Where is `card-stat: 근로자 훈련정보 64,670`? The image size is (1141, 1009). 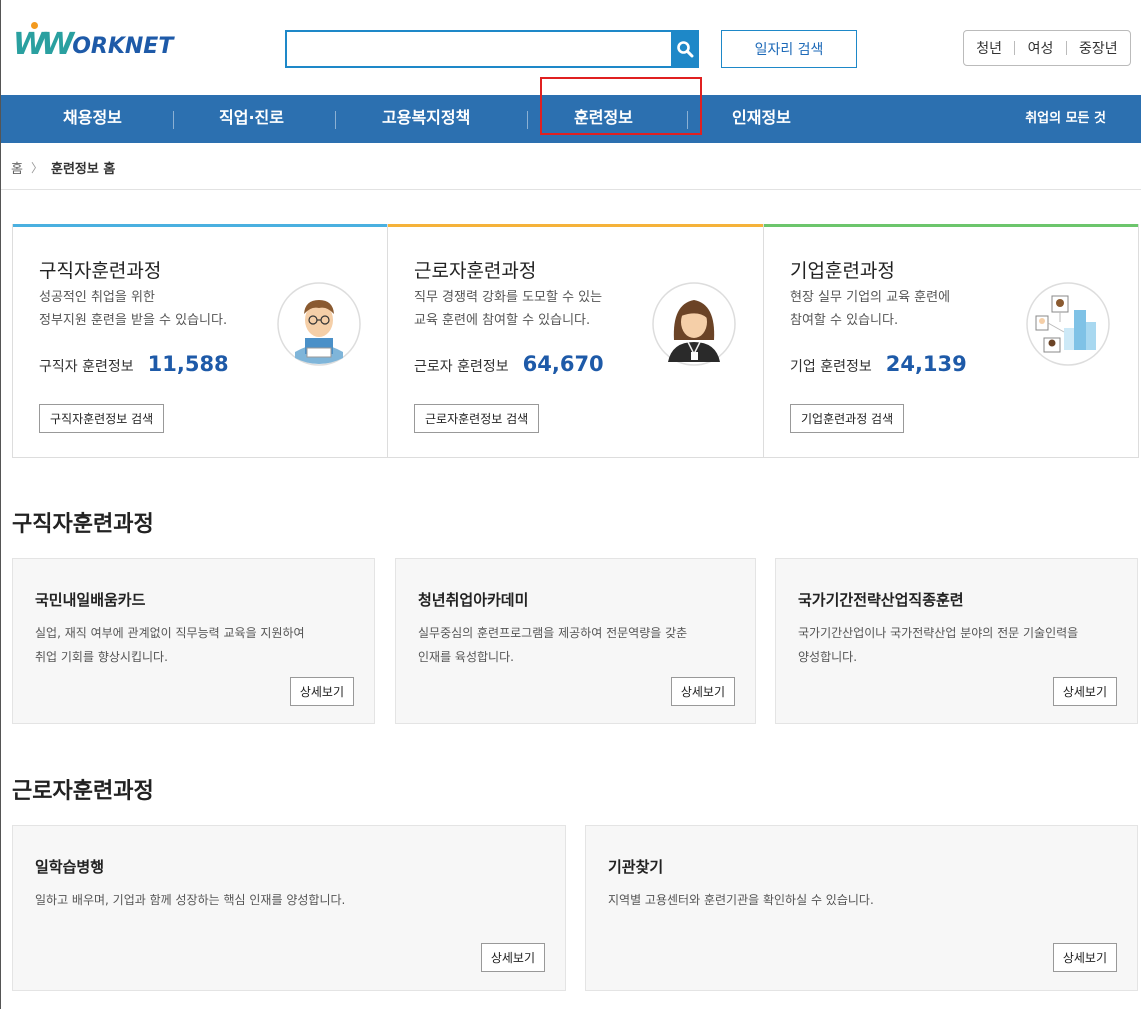
card-stat: 근로자 훈련정보 64,670 is located at coordinates (509, 364).